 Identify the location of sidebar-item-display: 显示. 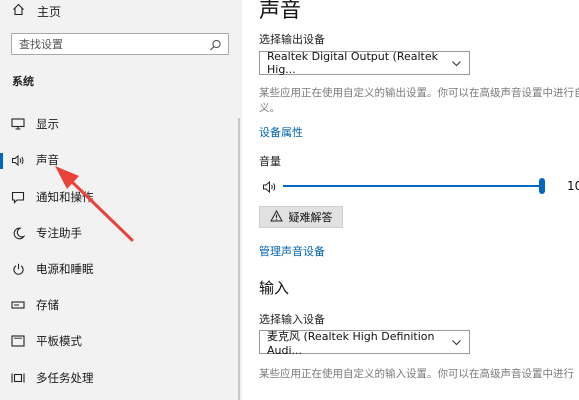
(119, 124).